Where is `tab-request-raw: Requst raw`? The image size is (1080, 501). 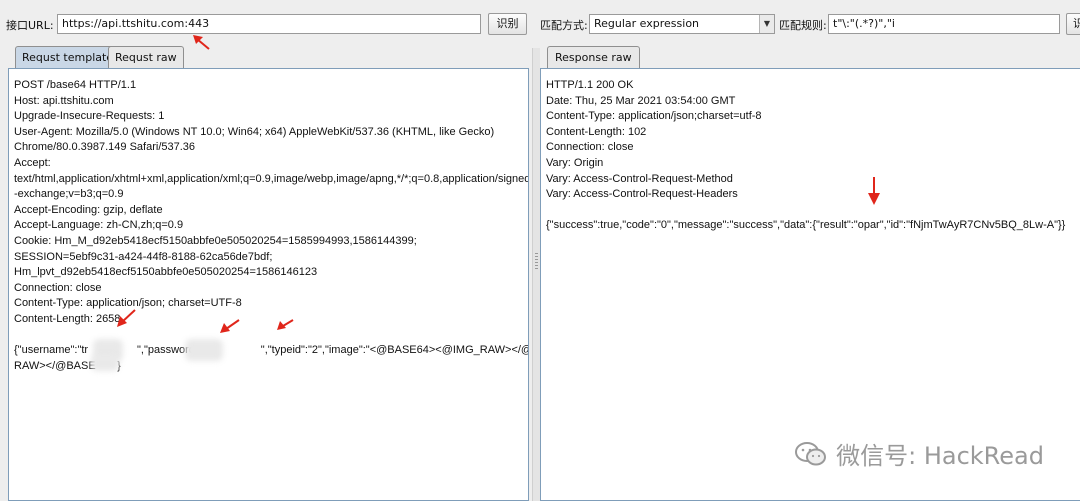 tab-request-raw: Requst raw is located at coordinates (146, 57).